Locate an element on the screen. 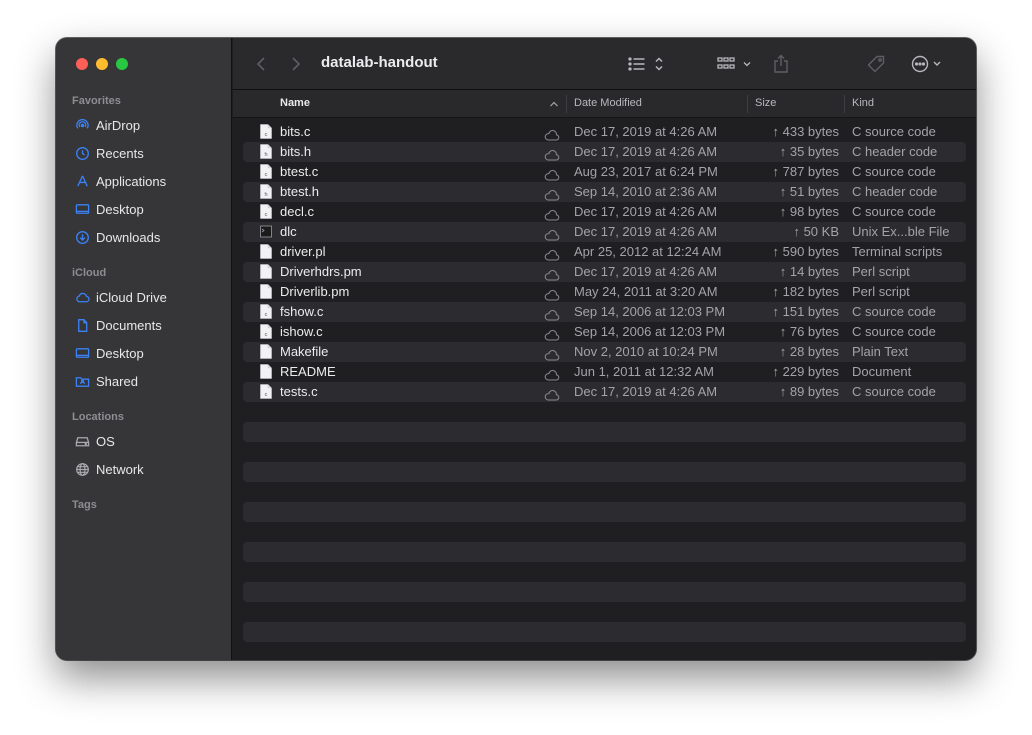 Image resolution: width=1032 pixels, height=735 pixels. file-name: README is located at coordinates (308, 371).